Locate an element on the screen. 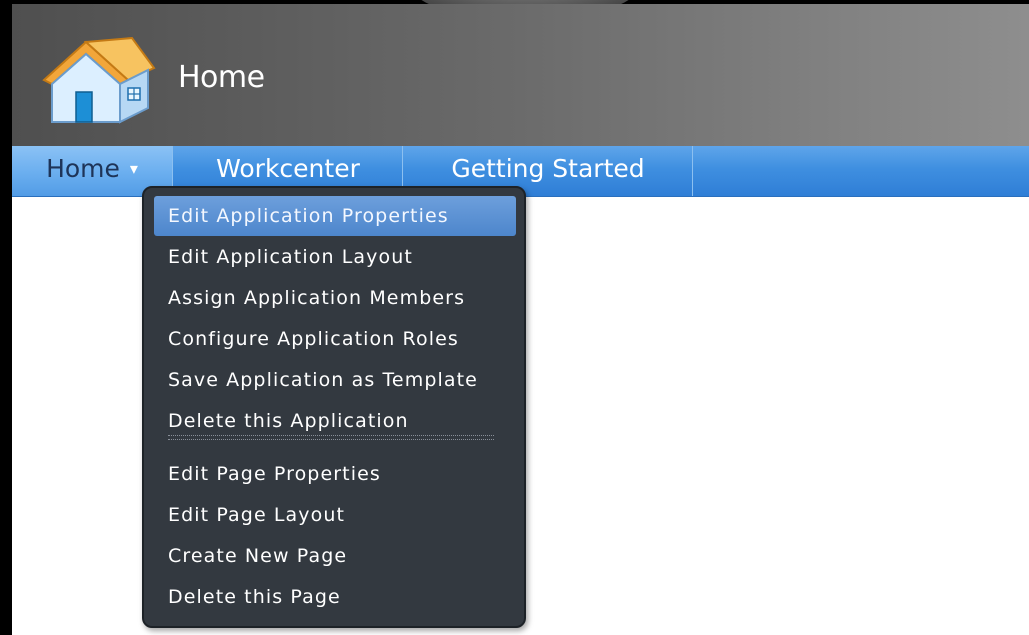  menu-item-edit-application-layout: Edit Application Layout is located at coordinates (335, 257).